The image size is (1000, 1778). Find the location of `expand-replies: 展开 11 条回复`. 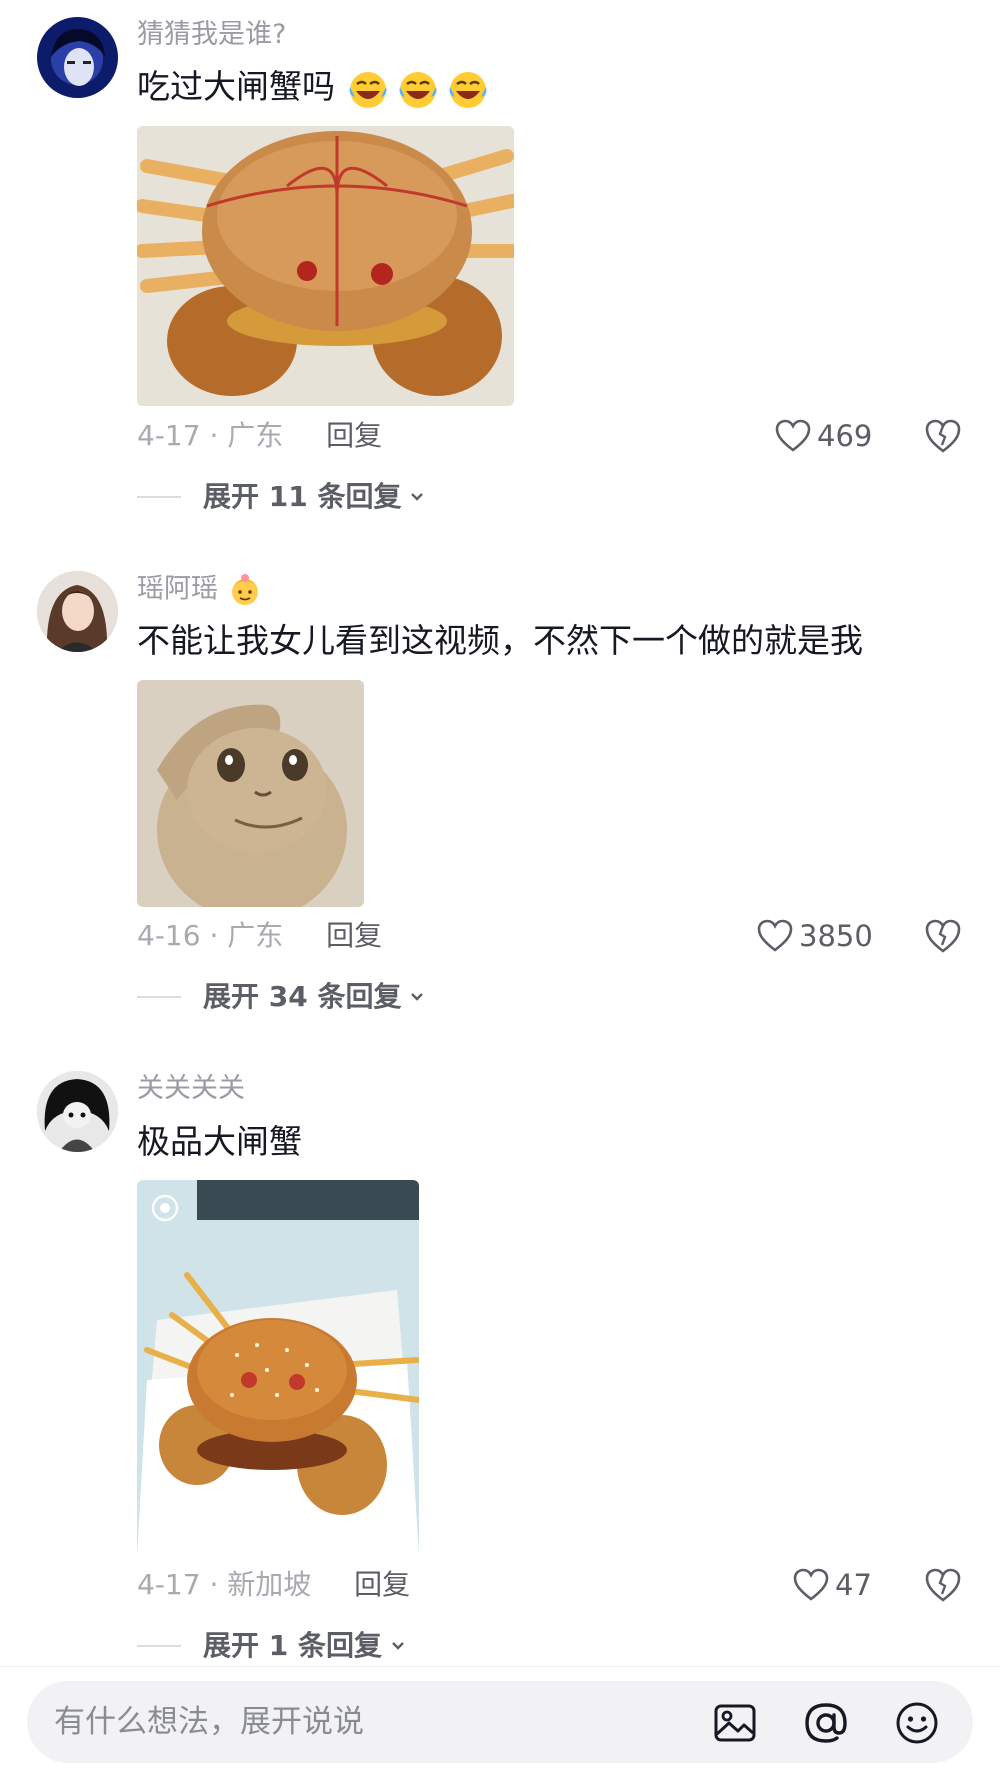

expand-replies: 展开 11 条回复 is located at coordinates (281, 497).